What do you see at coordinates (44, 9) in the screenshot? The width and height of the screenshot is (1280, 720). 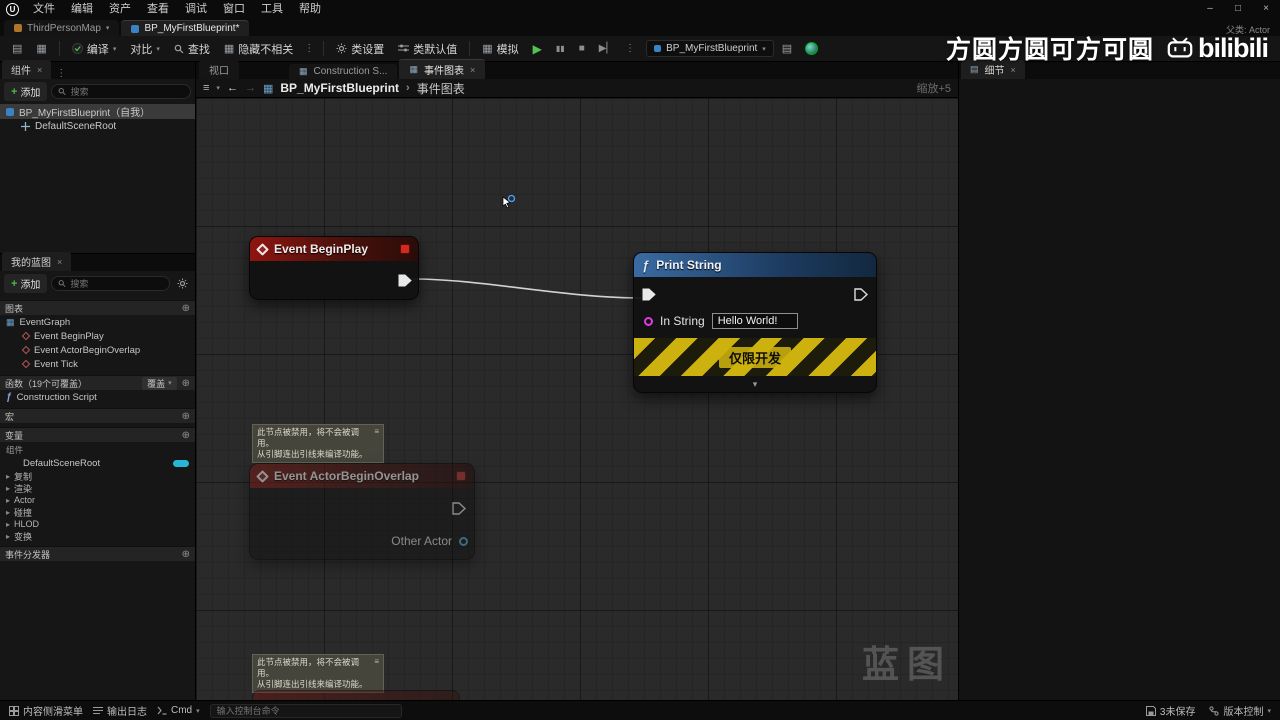 I see `menu-file: 文件` at bounding box center [44, 9].